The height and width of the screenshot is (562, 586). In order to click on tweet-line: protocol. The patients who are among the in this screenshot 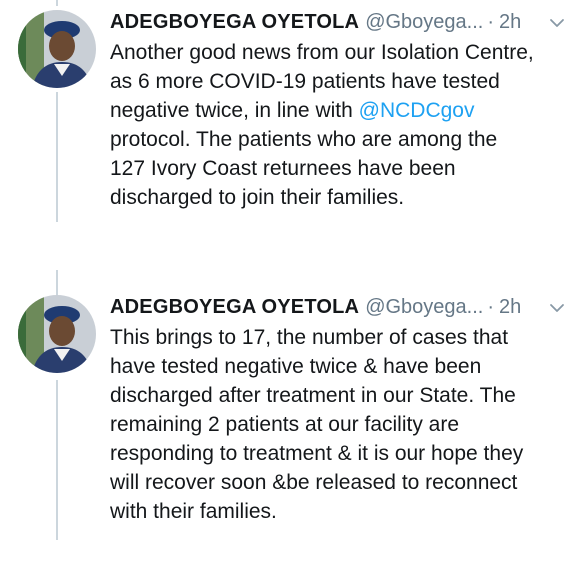, I will do `click(304, 139)`.